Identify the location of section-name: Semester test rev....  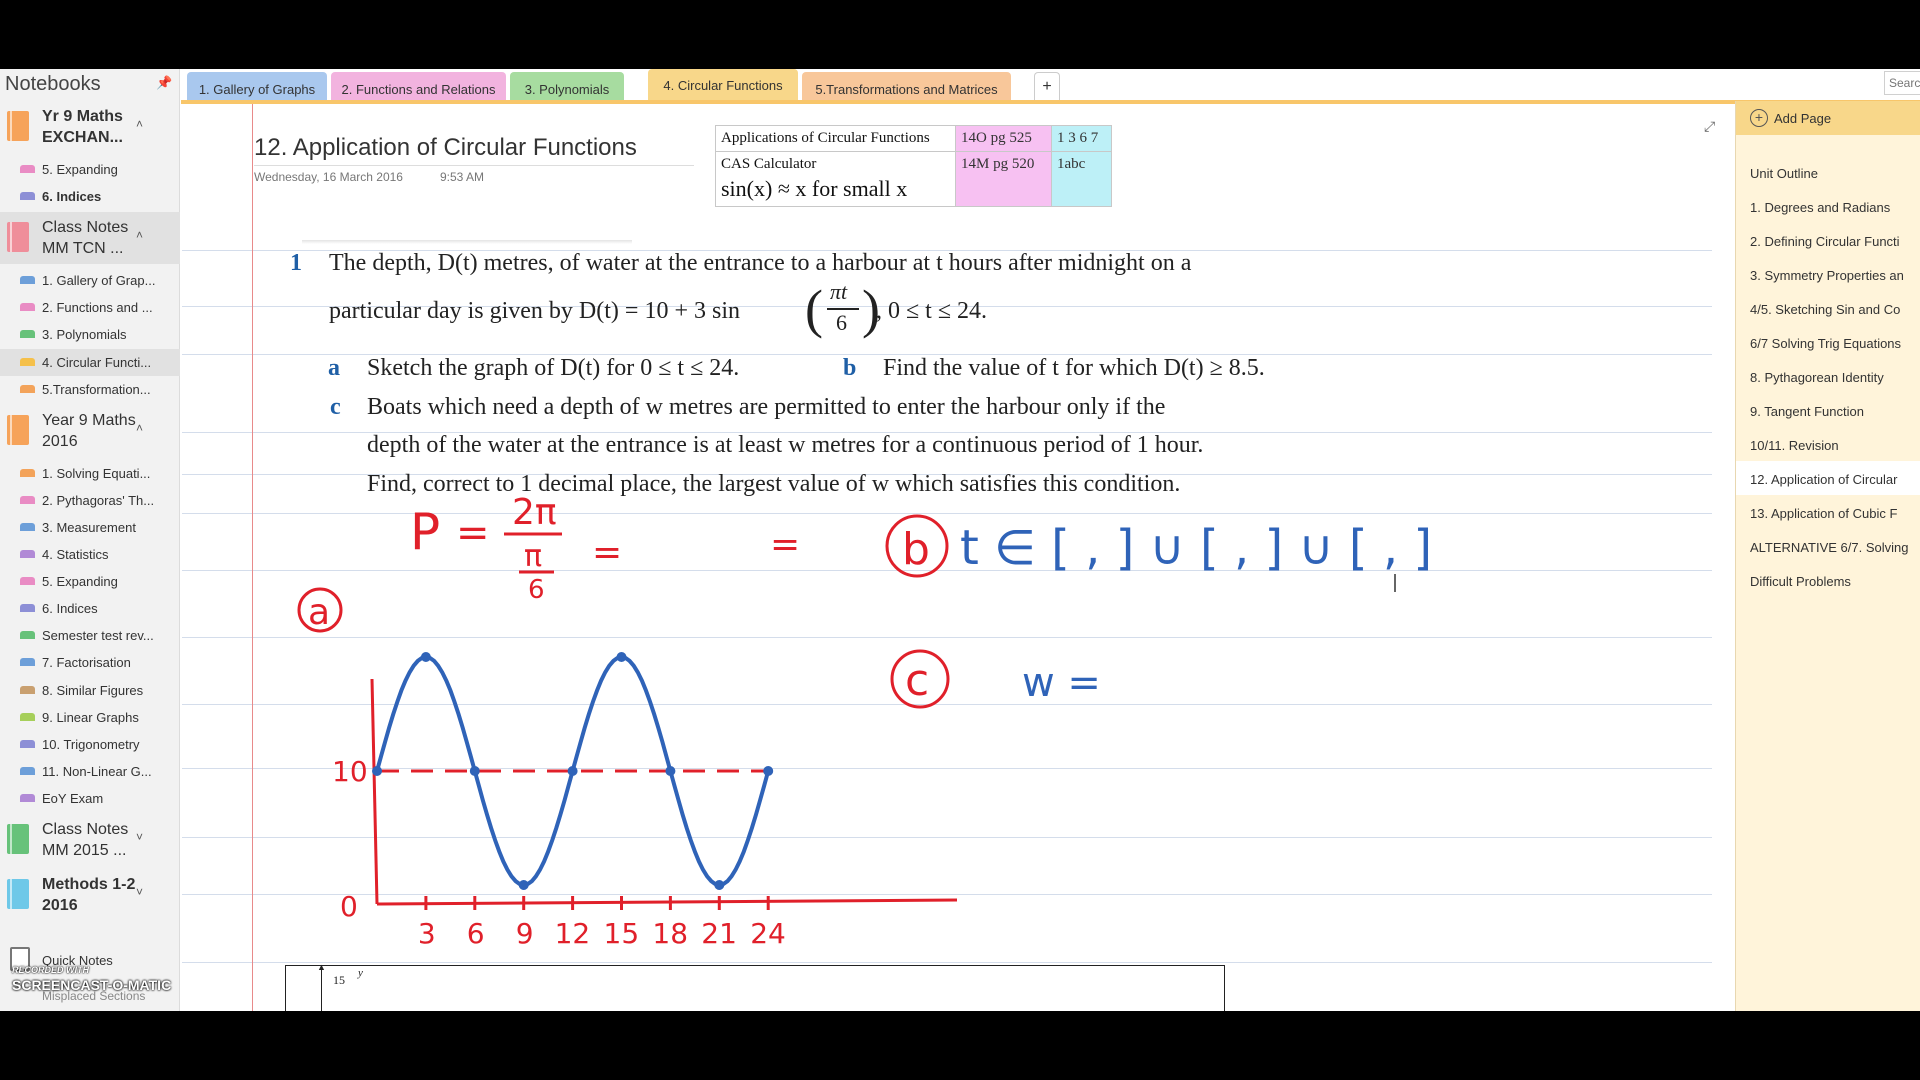
(98, 636).